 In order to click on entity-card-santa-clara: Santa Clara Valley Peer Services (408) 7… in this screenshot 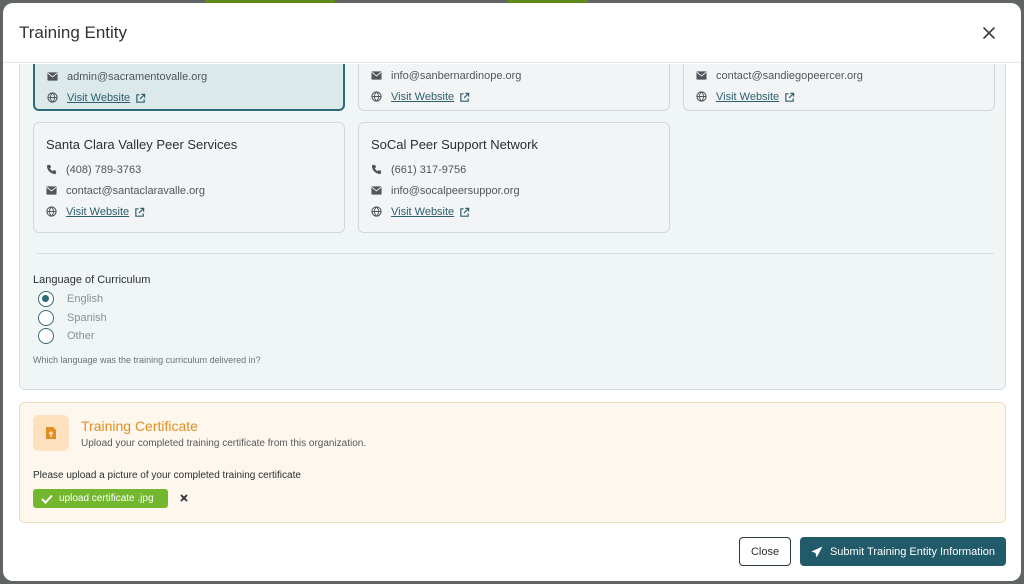, I will do `click(189, 177)`.